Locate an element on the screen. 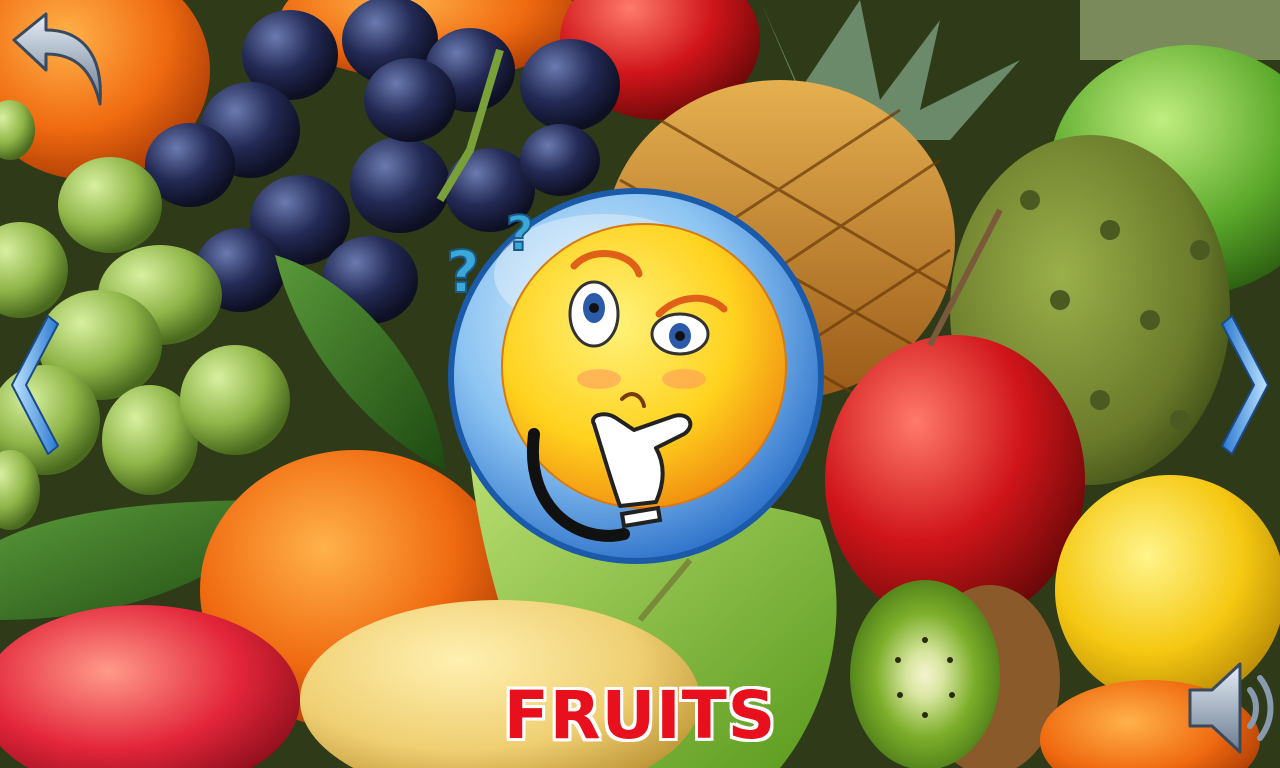 The height and width of the screenshot is (768, 1280). chevron-left-icon is located at coordinates (35, 385).